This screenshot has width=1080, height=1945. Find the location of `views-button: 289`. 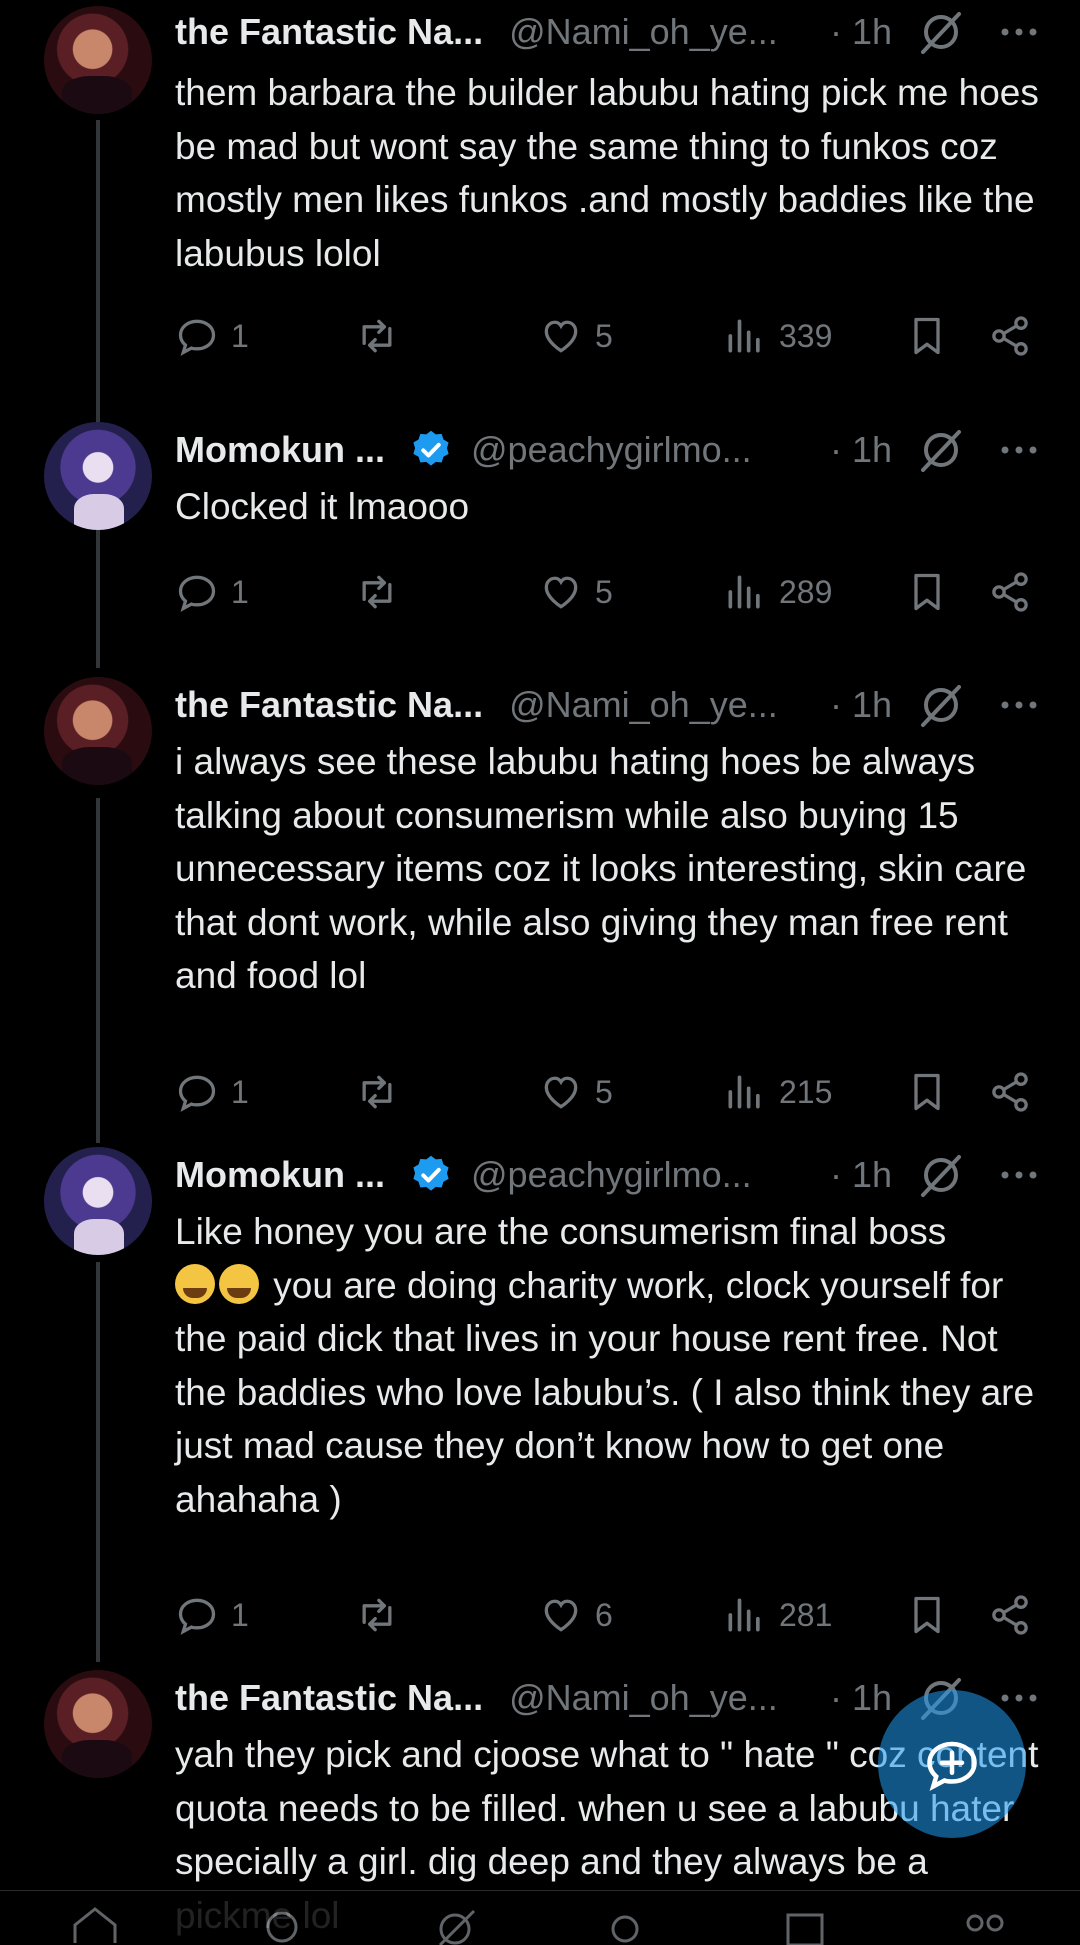

views-button: 289 is located at coordinates (777, 592).